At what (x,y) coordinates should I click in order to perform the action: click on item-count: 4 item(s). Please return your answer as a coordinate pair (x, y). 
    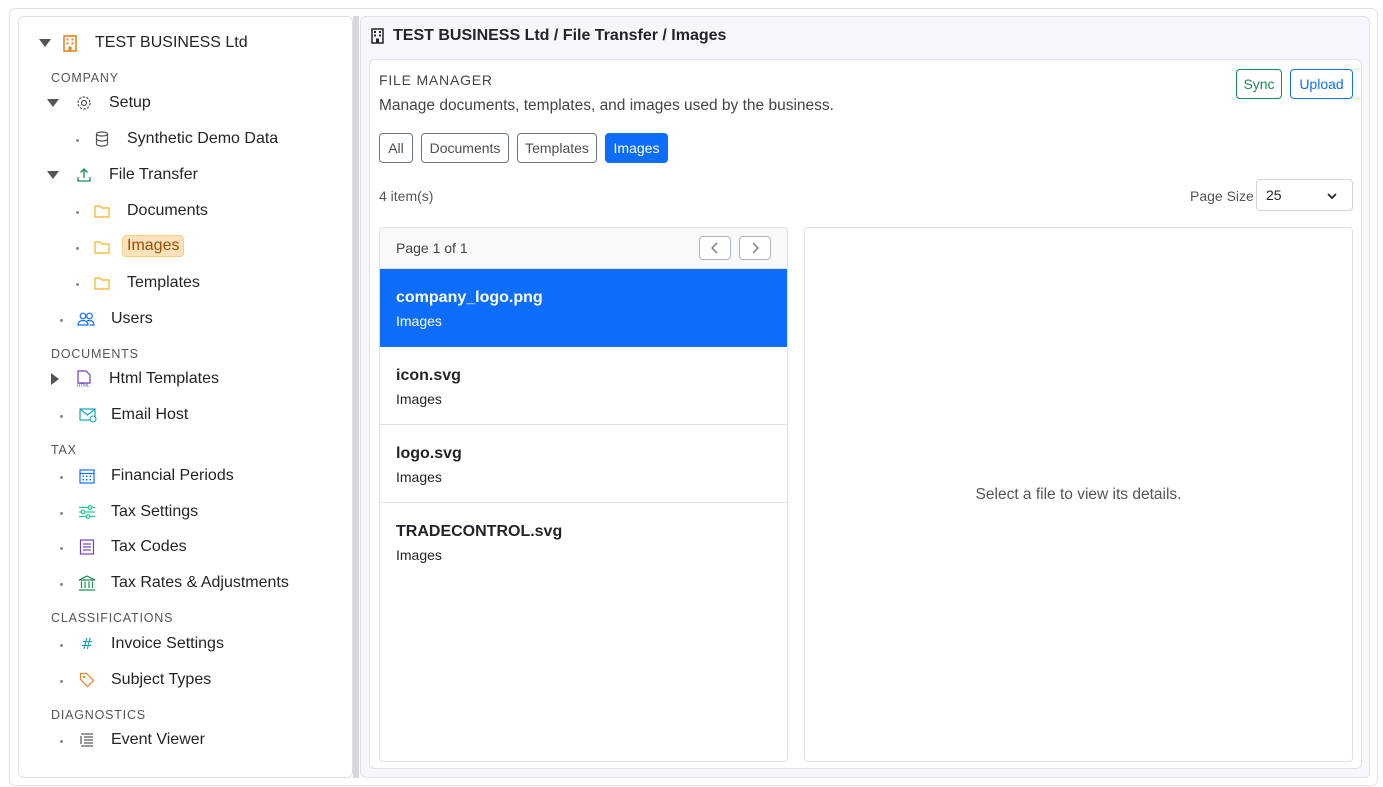
    Looking at the image, I should click on (406, 196).